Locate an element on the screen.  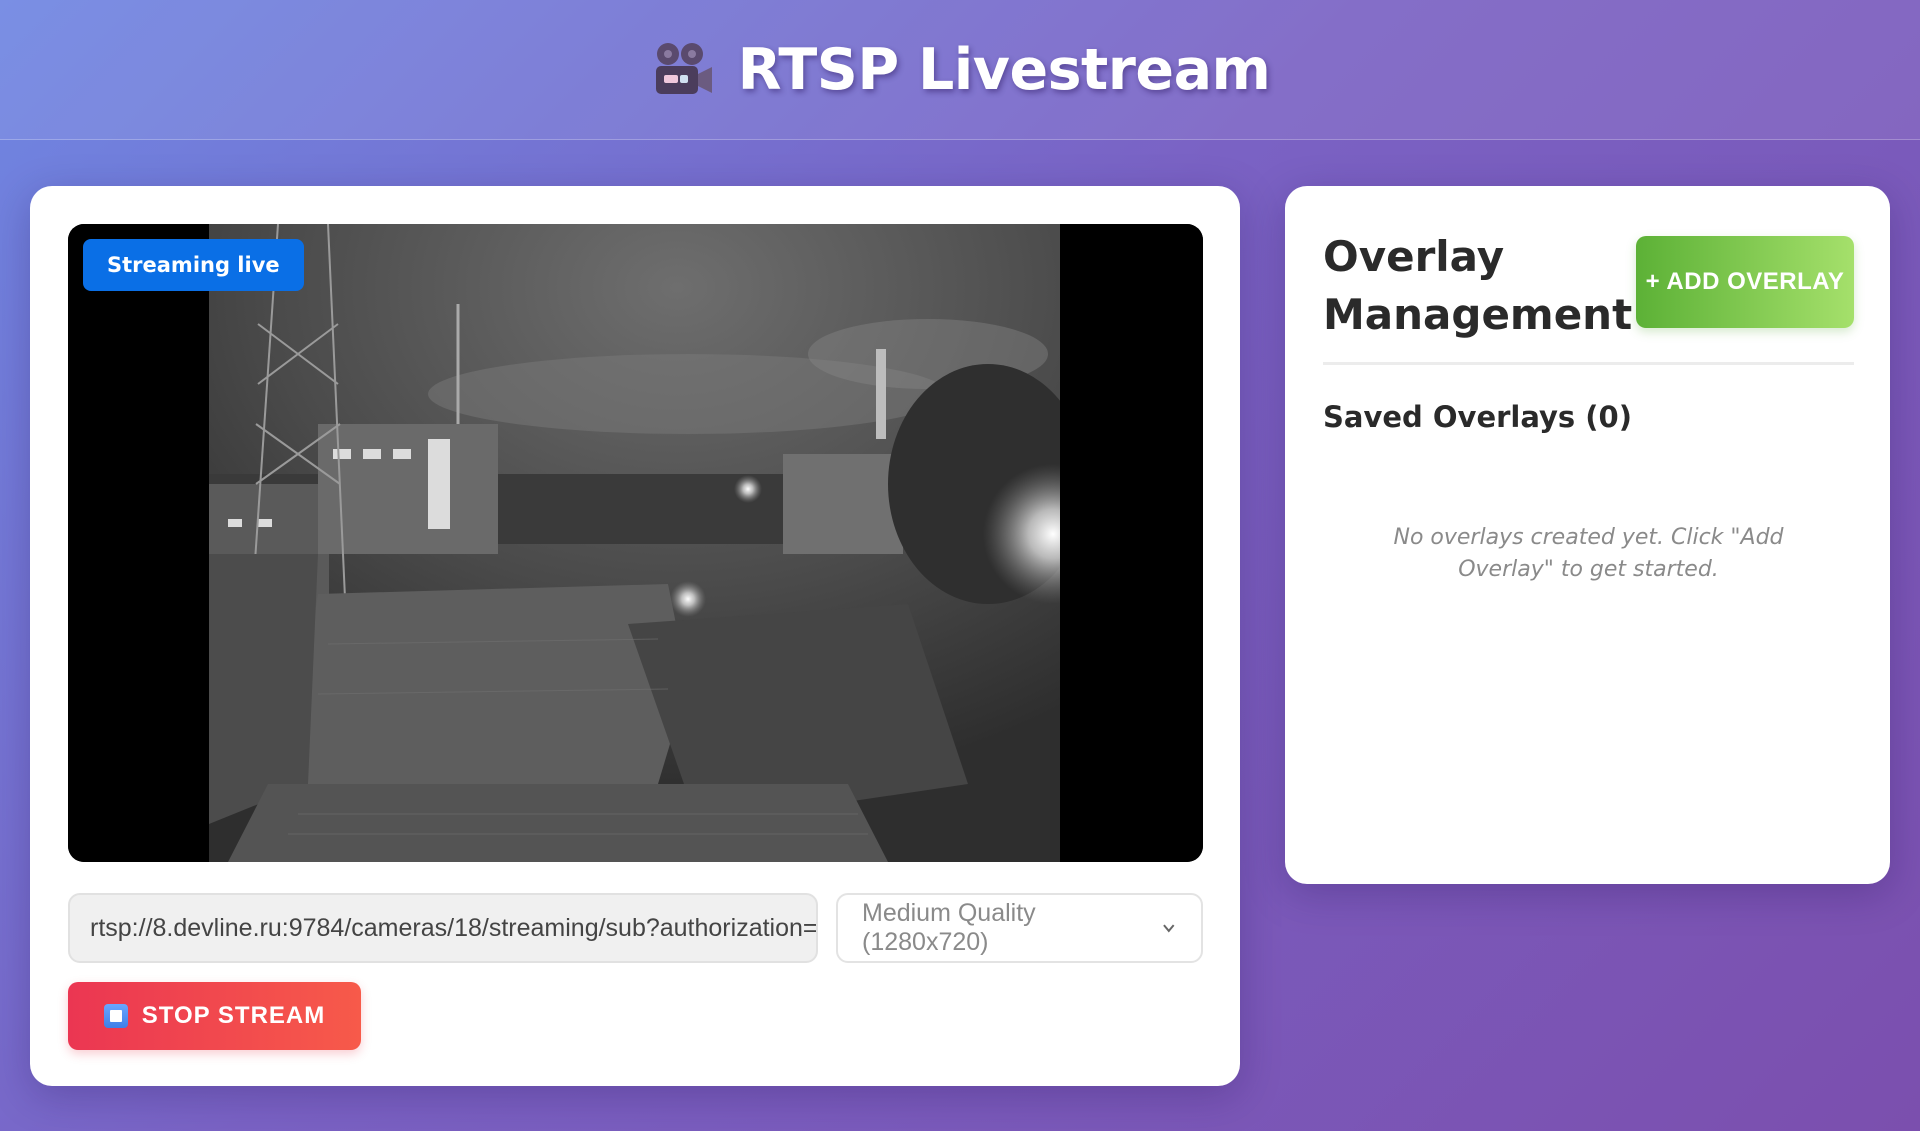
saved-overlays-heading: Saved Overlays (0) is located at coordinates (1477, 417).